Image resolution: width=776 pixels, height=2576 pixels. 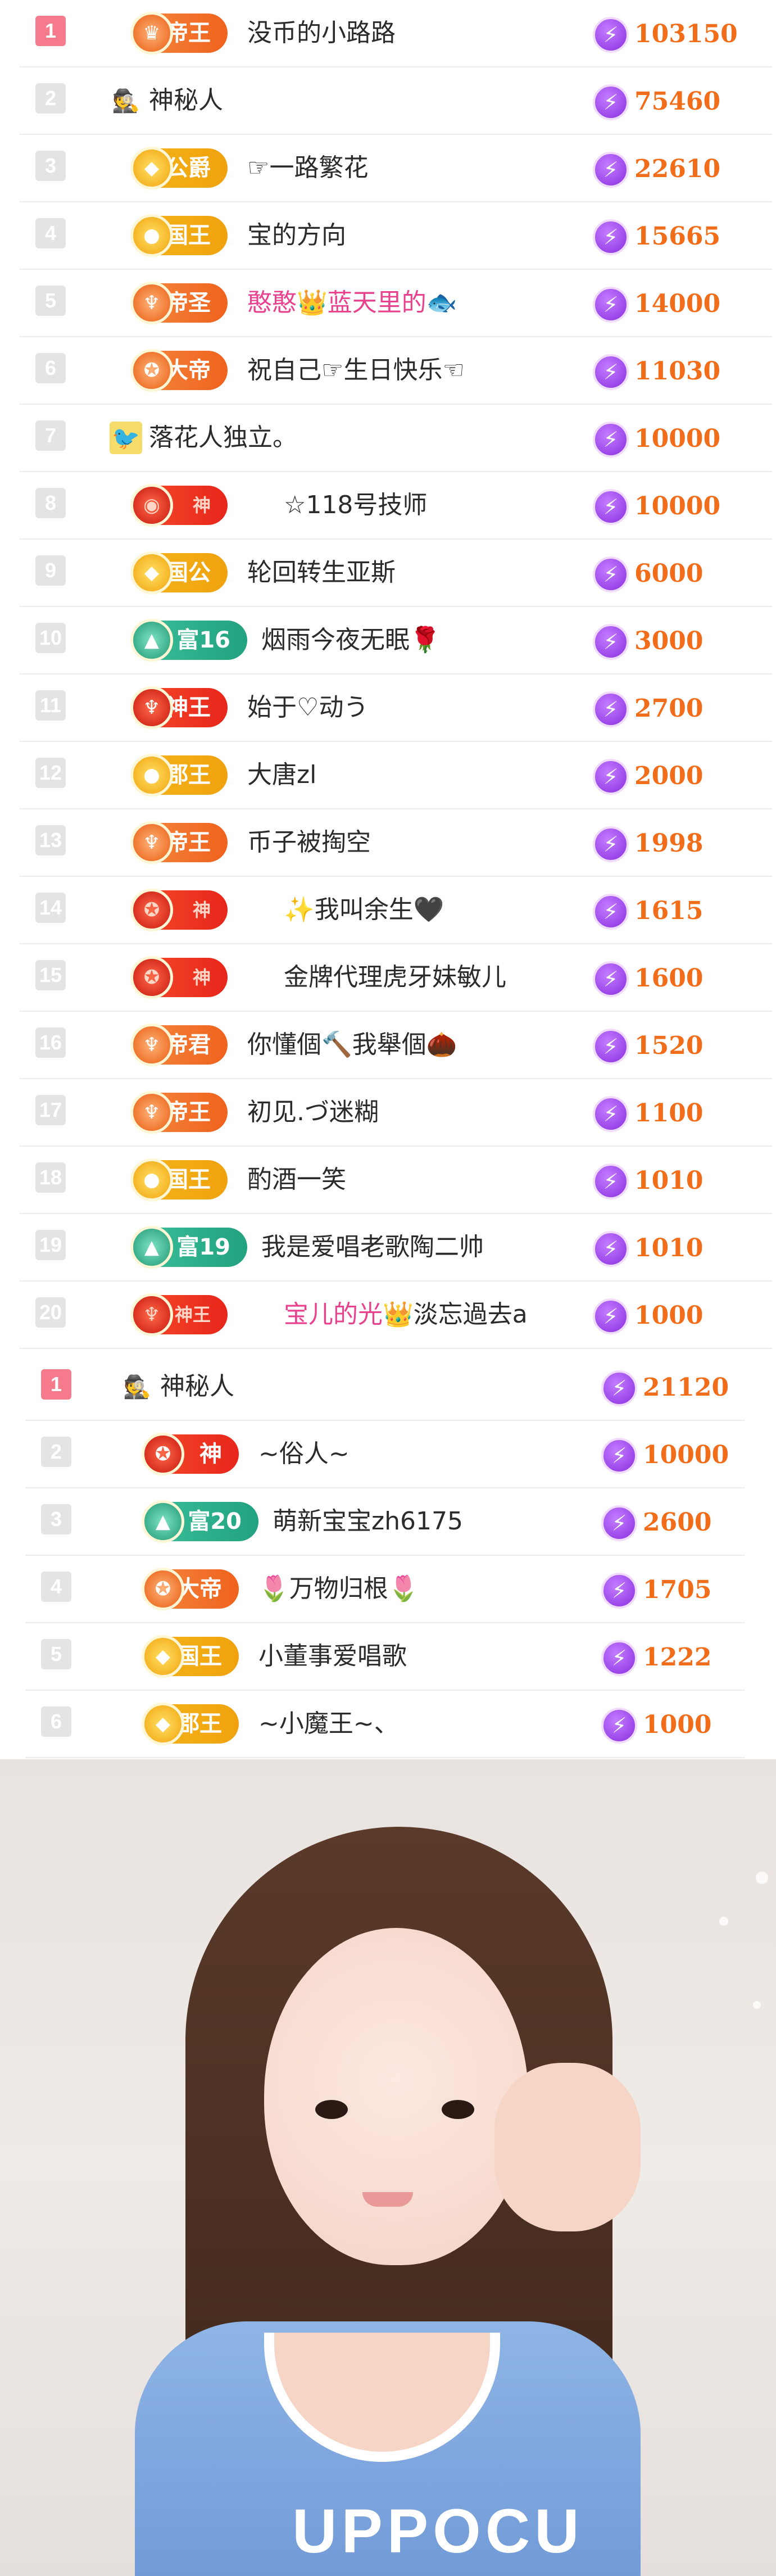 What do you see at coordinates (396, 33) in the screenshot?
I see `ranking-row: 1 ♛ 帝王 没币的小路路 ⚡ 103150` at bounding box center [396, 33].